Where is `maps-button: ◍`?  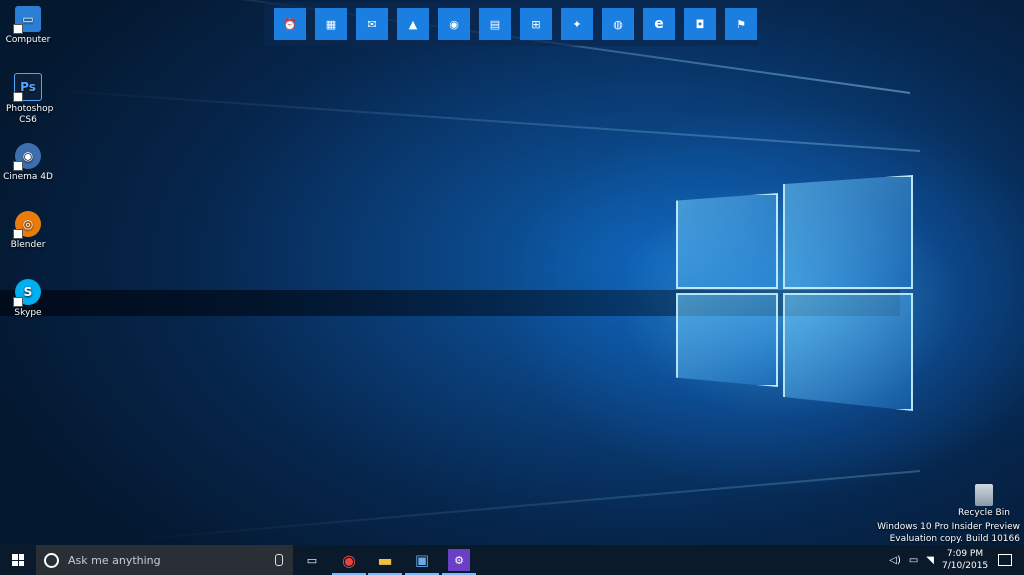
maps-button: ◍ is located at coordinates (618, 24).